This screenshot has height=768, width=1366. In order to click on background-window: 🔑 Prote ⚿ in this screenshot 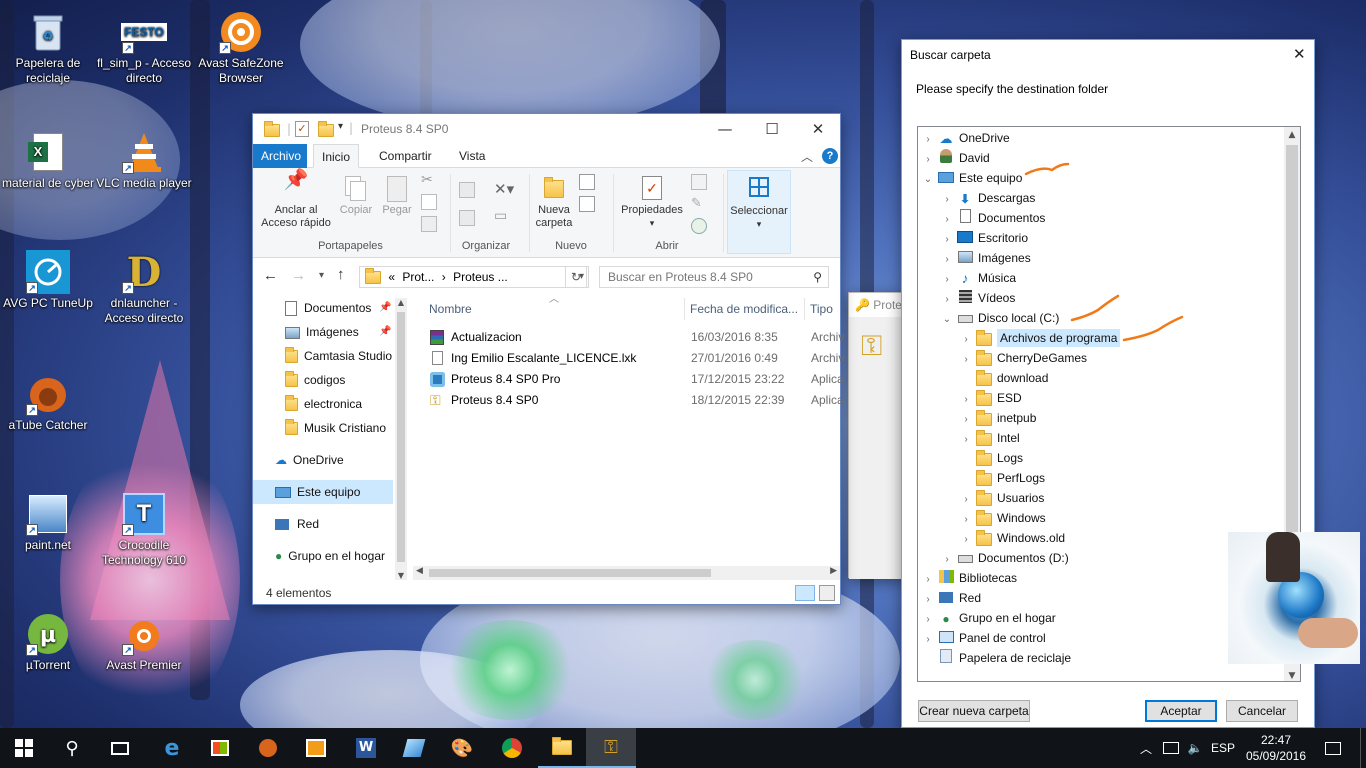, I will do `click(878, 435)`.